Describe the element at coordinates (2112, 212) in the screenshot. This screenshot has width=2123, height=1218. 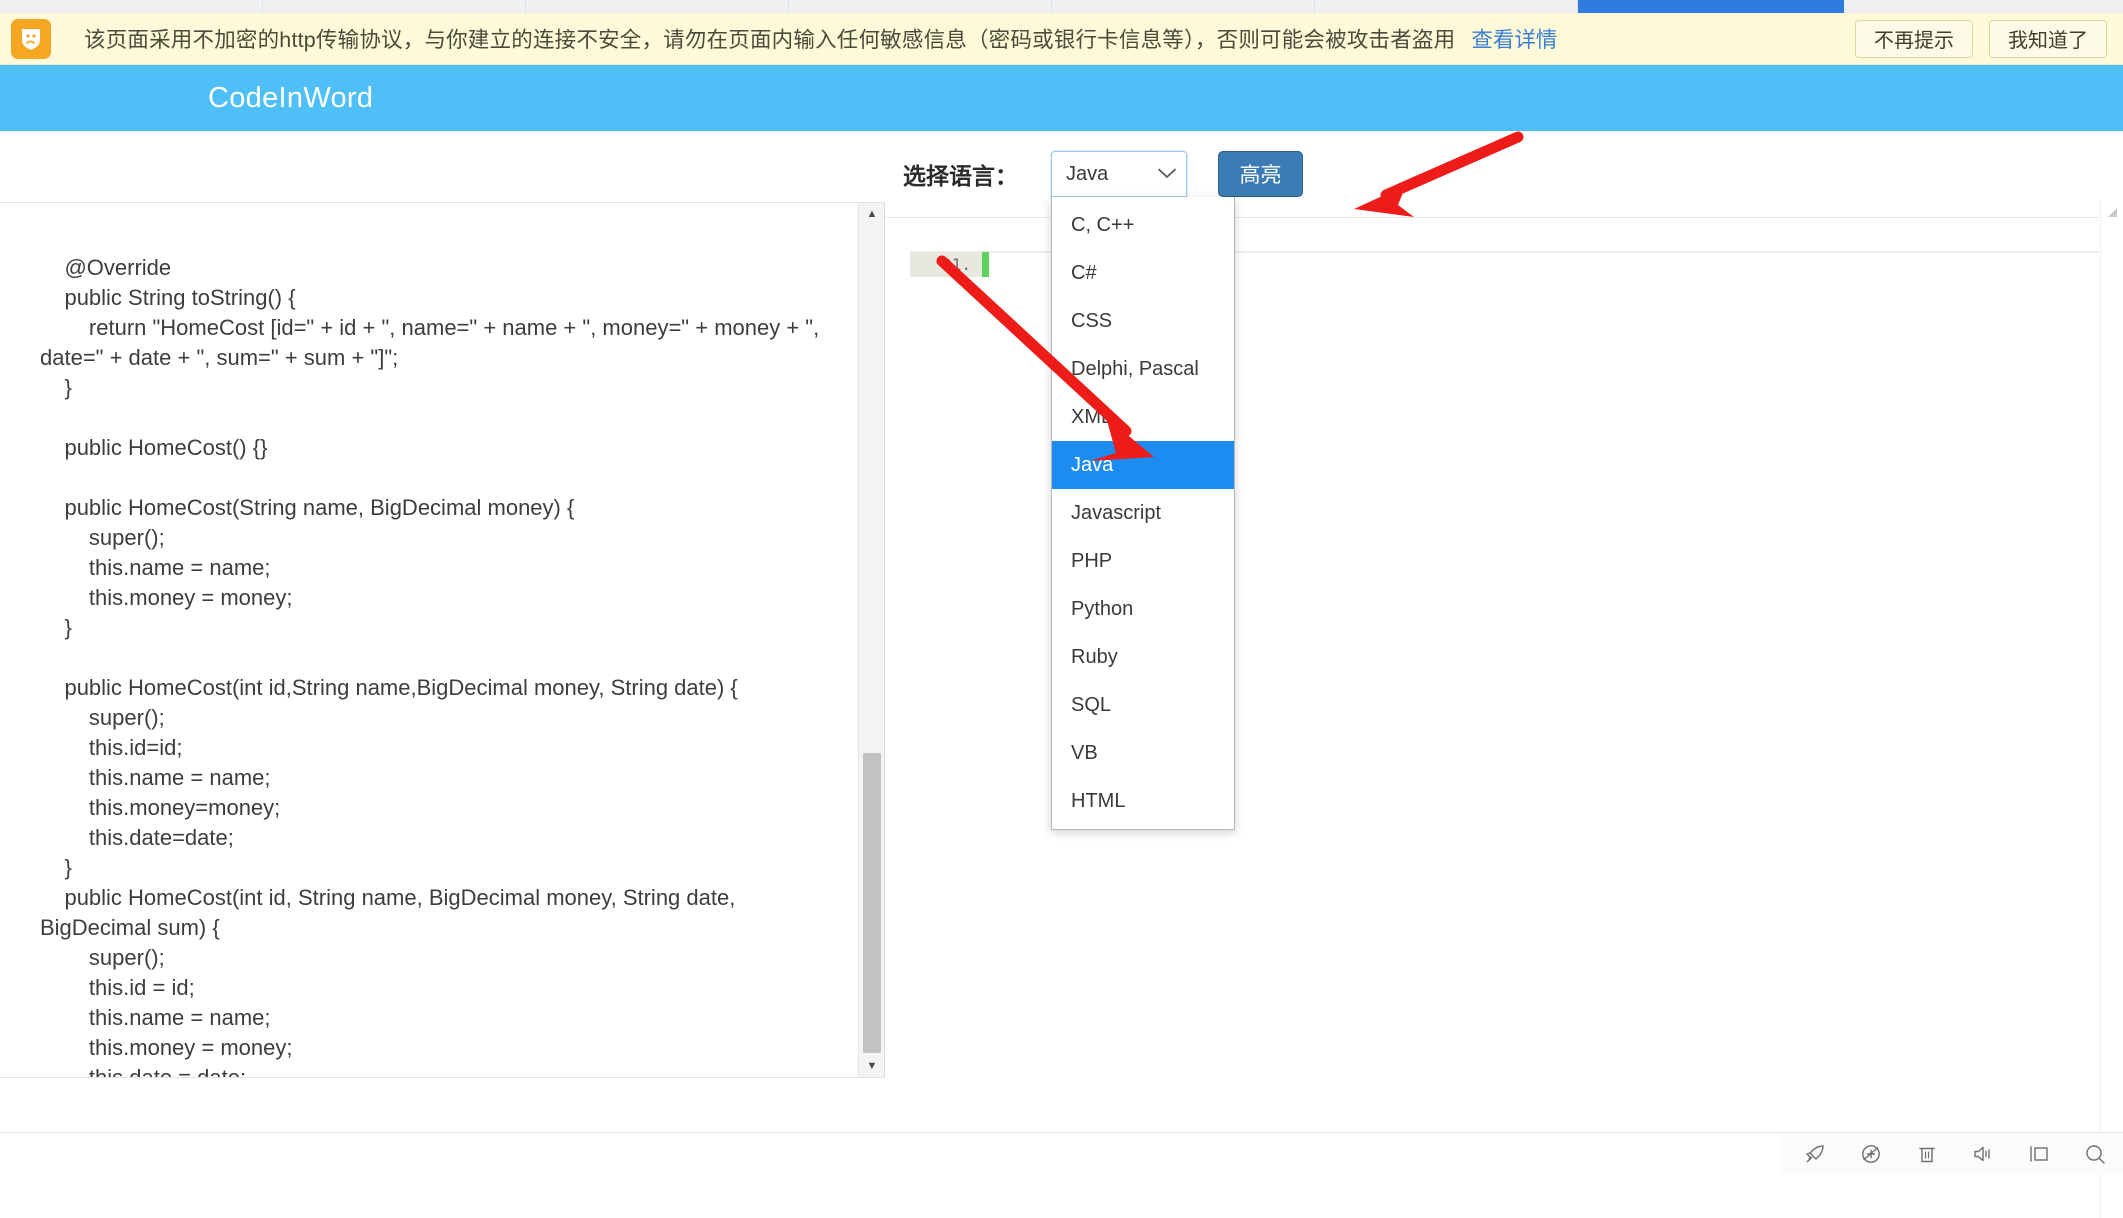
I see `page-scroll-up-arrow-icon` at that location.